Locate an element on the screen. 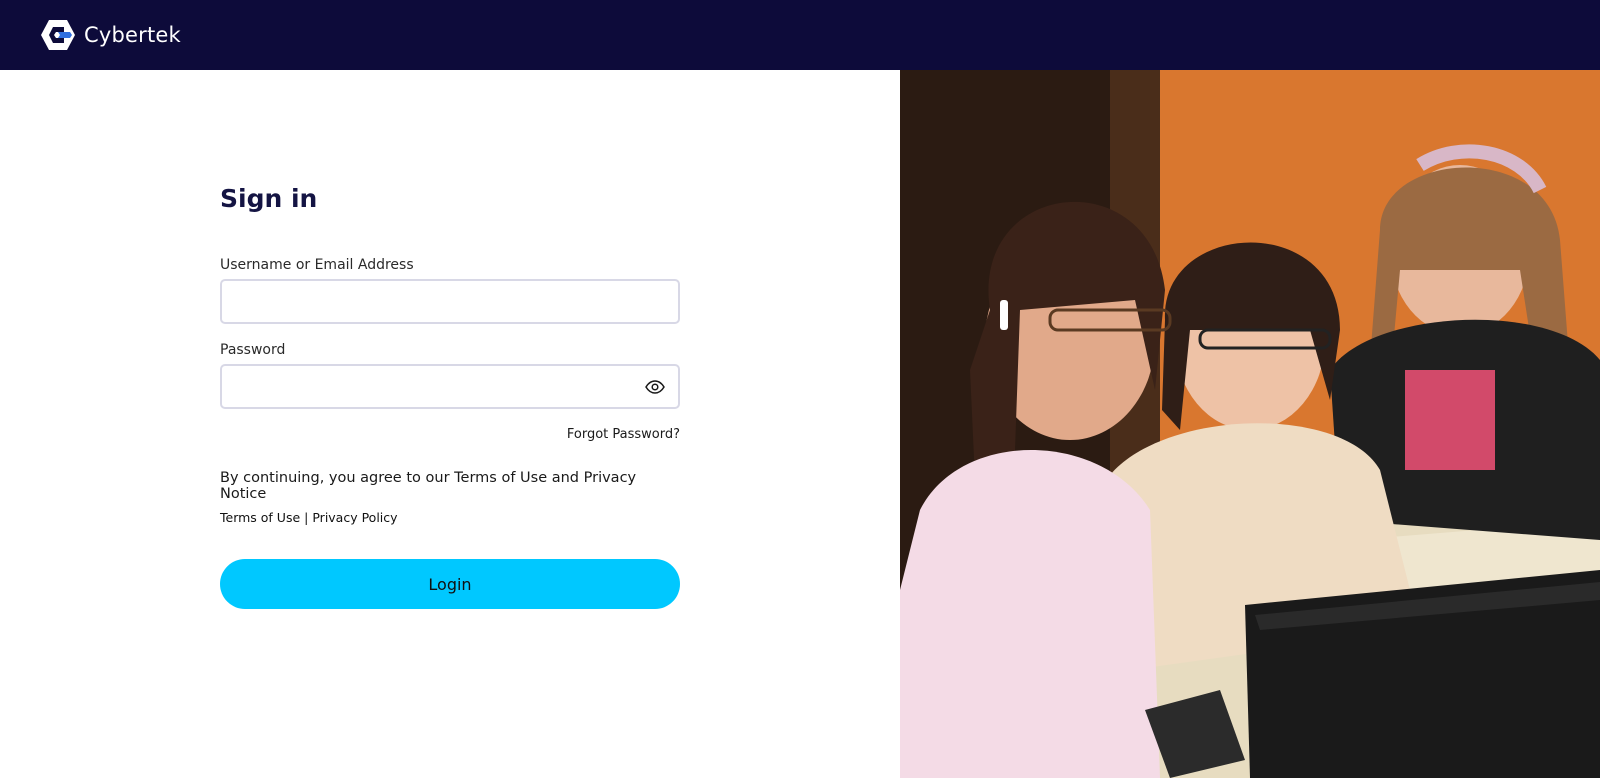 This screenshot has height=778, width=1600. password-input-box is located at coordinates (450, 386).